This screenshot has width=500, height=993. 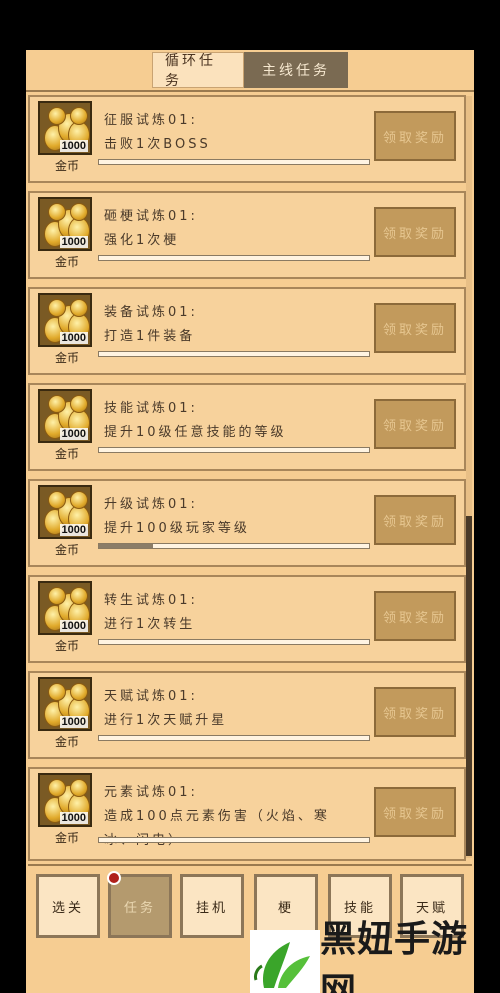 I want to click on tab-bar: 循环任务 主线任务, so click(x=250, y=70).